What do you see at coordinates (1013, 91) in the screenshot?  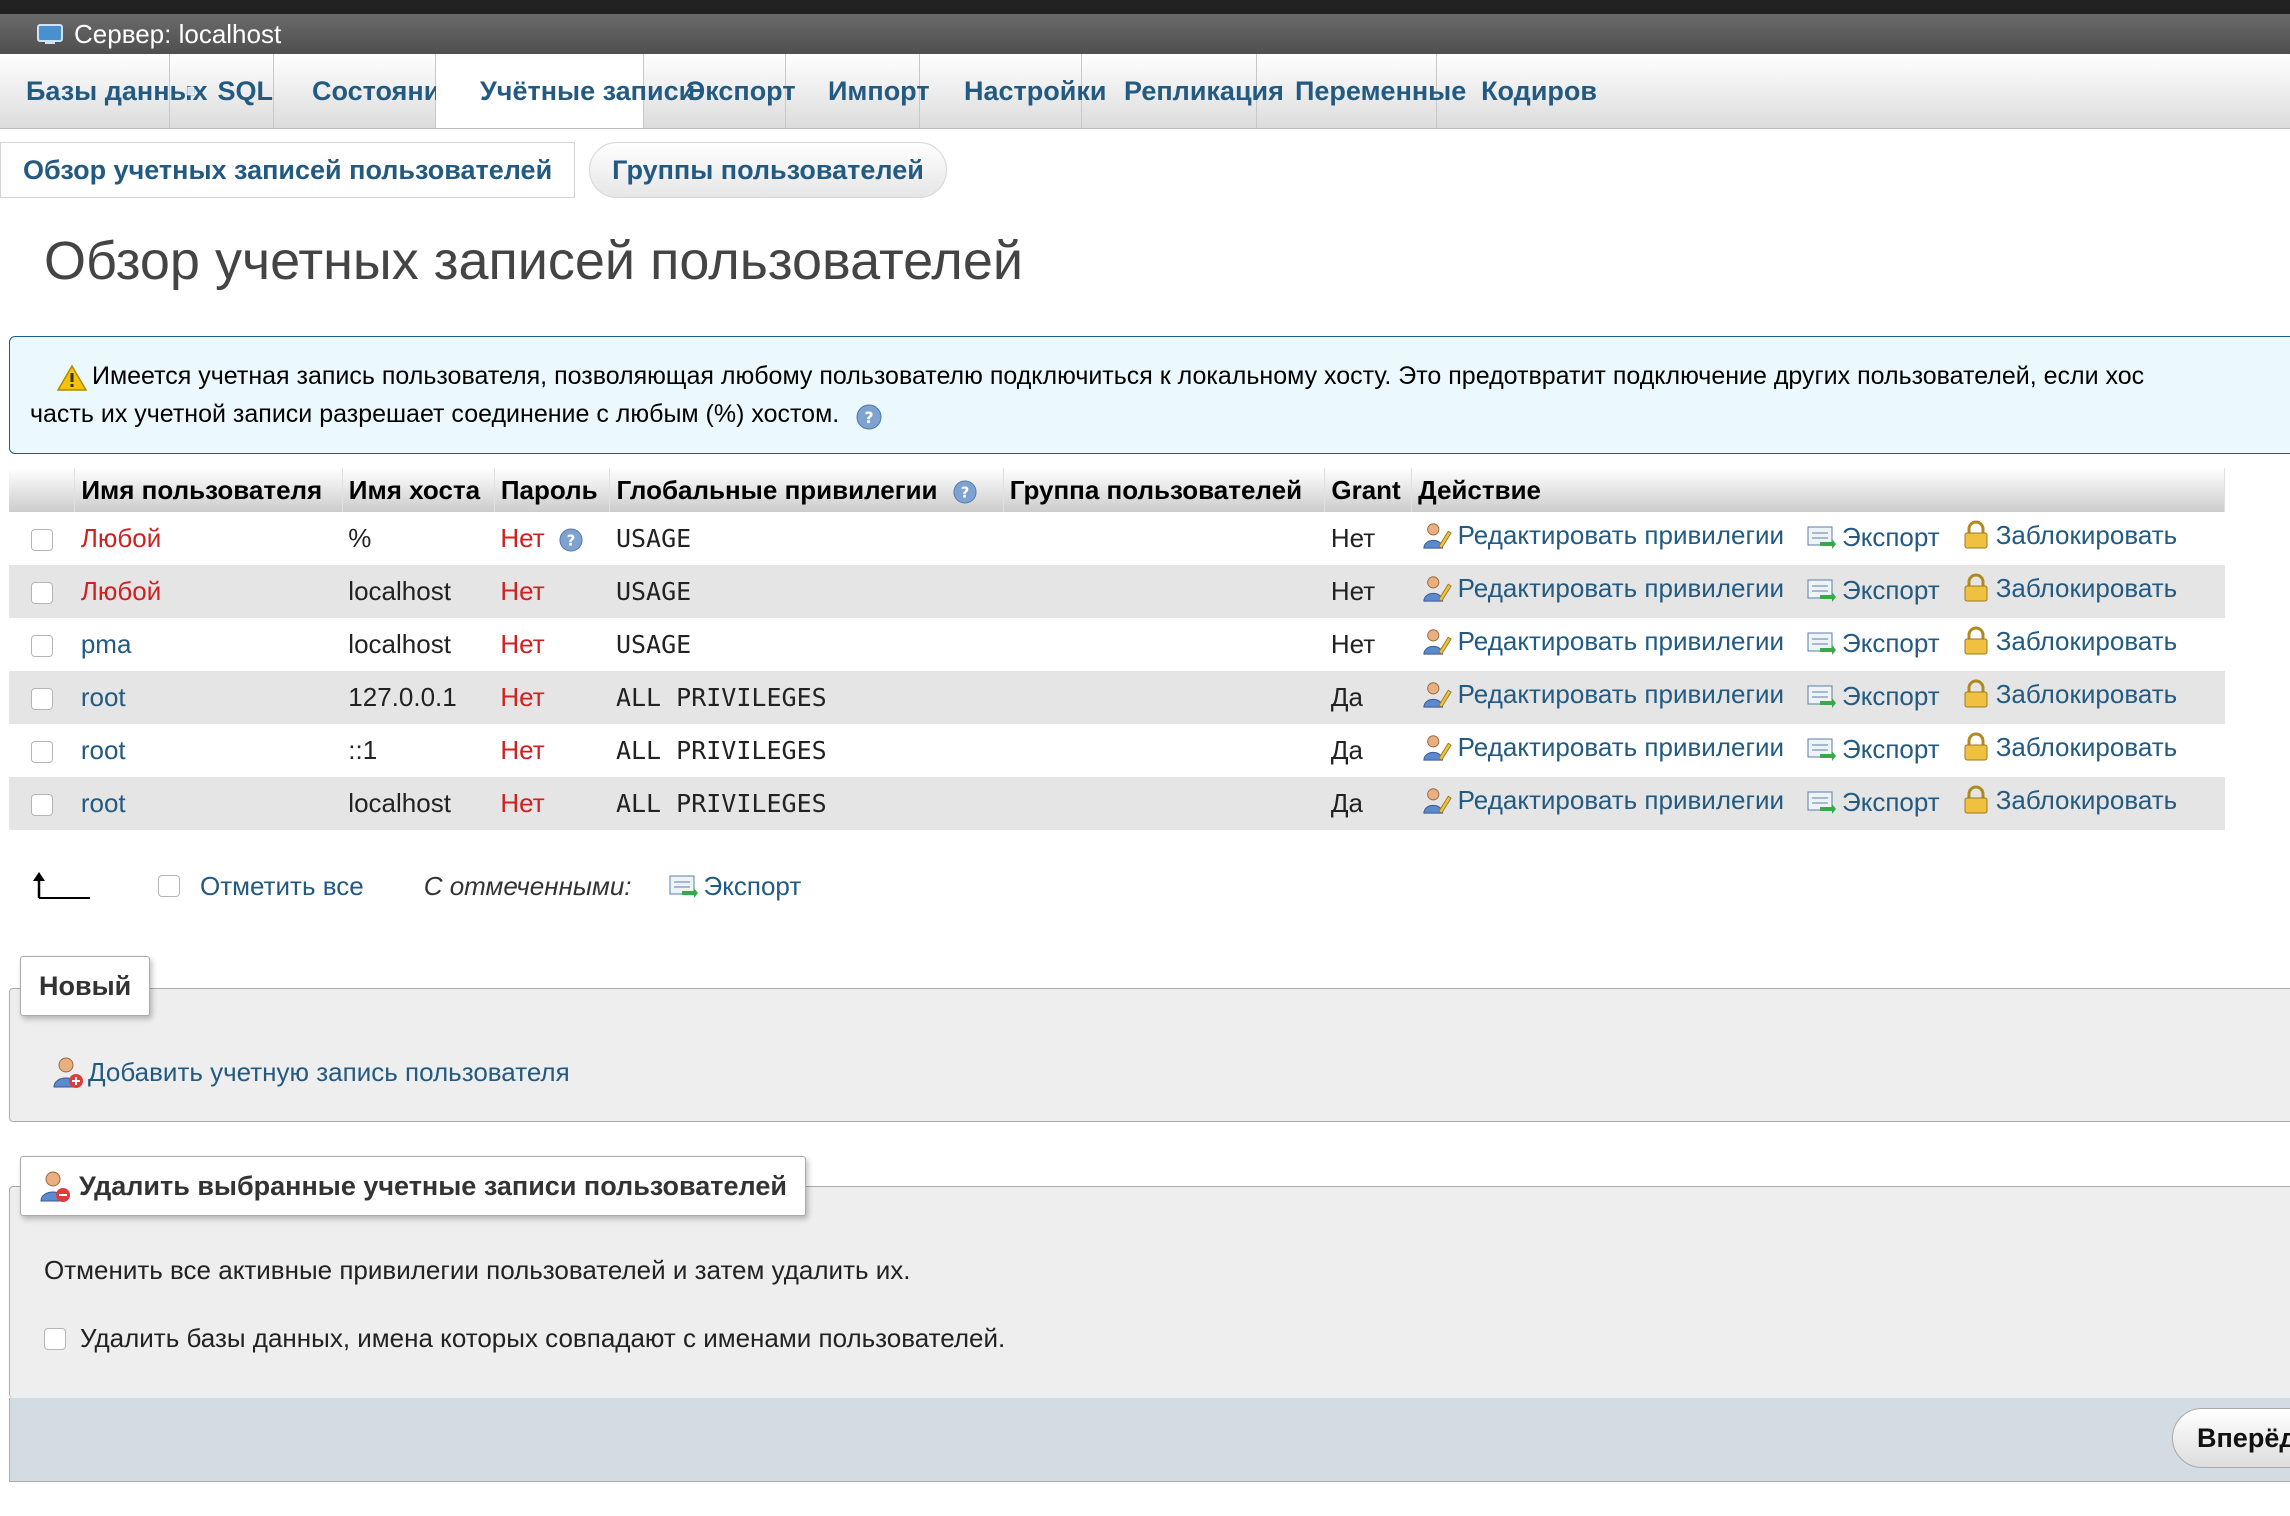 I see `tab-settings: Настройки` at bounding box center [1013, 91].